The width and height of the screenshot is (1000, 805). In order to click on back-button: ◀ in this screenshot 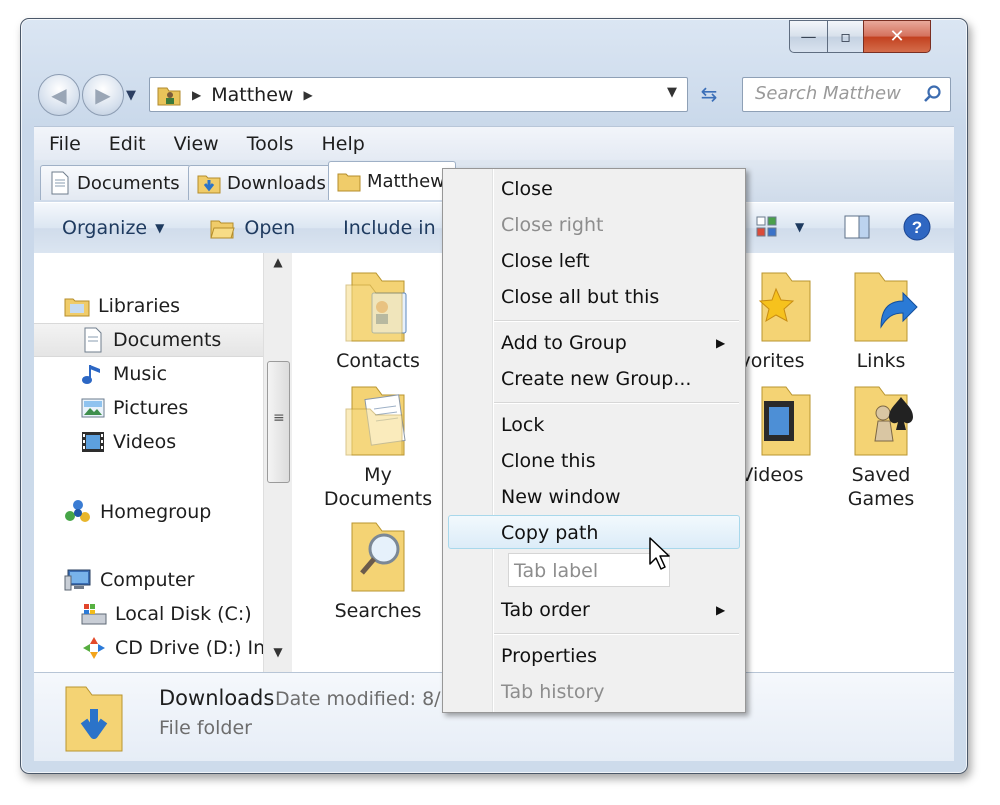, I will do `click(59, 95)`.